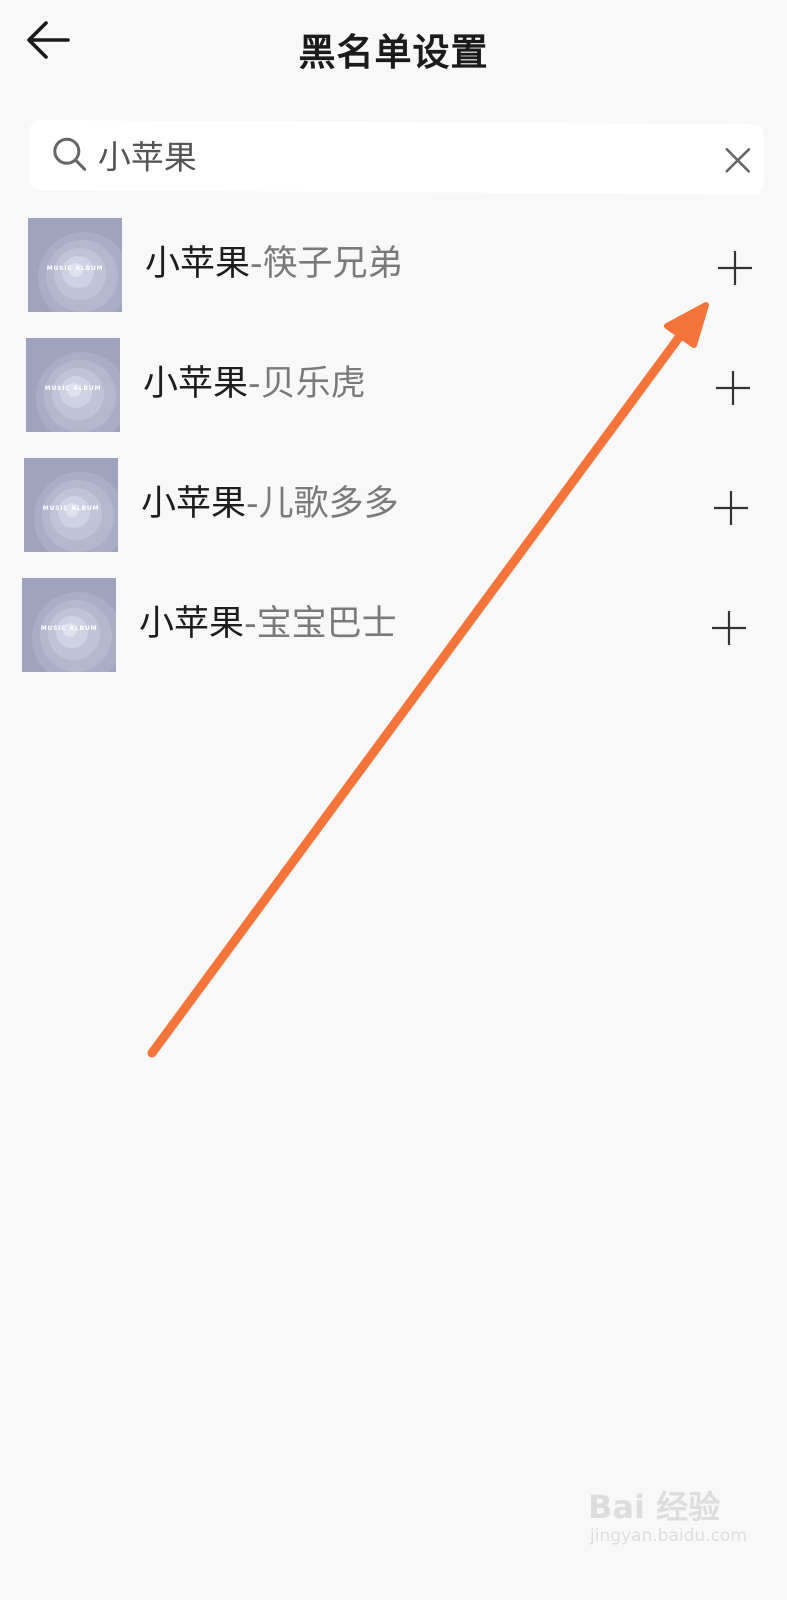 This screenshot has height=1600, width=787. What do you see at coordinates (326, 264) in the screenshot?
I see `item-title-source: -筷子兄弟` at bounding box center [326, 264].